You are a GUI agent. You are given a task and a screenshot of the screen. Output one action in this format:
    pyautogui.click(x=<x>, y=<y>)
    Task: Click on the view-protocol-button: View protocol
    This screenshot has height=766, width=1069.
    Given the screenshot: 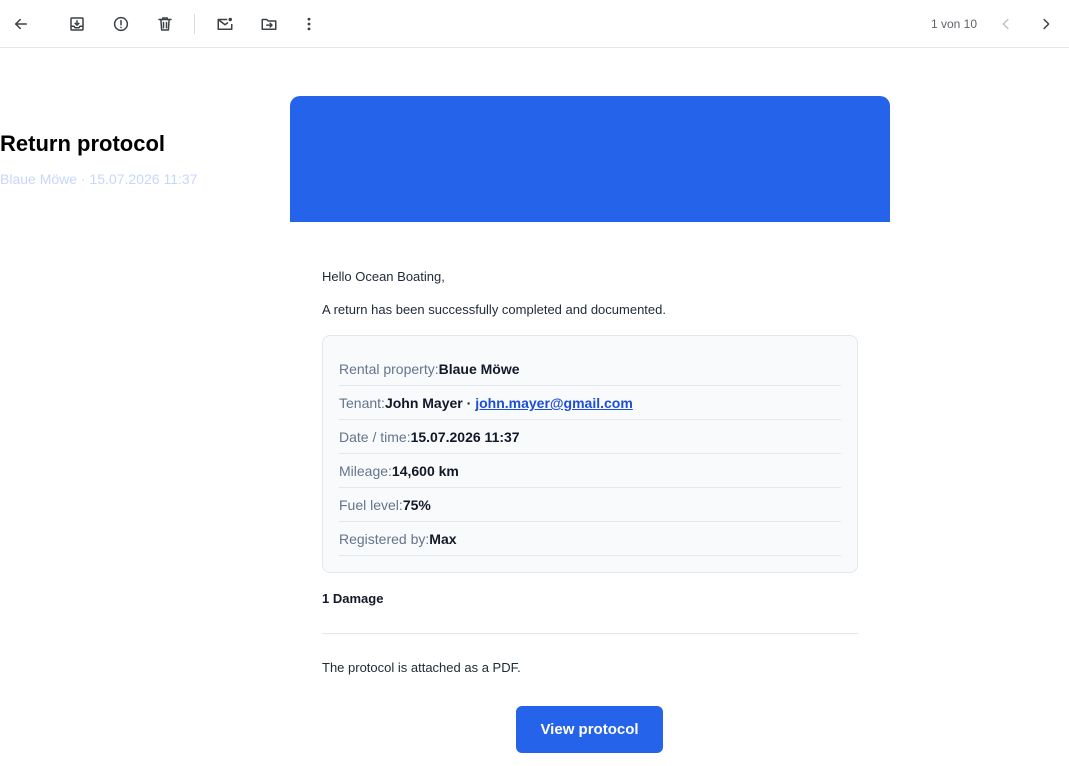 What is the action you would take?
    pyautogui.click(x=589, y=729)
    